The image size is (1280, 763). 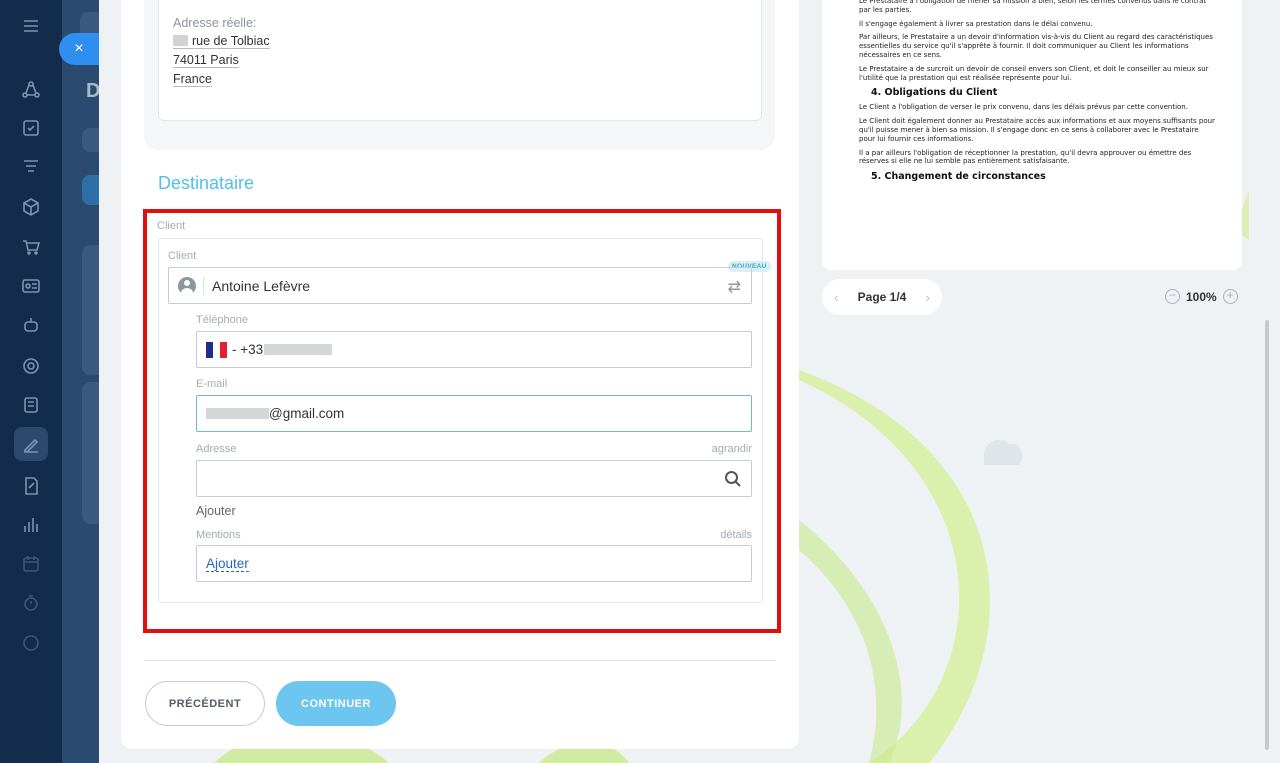 I want to click on previous-button: PRÉCÉDENT, so click(x=205, y=703).